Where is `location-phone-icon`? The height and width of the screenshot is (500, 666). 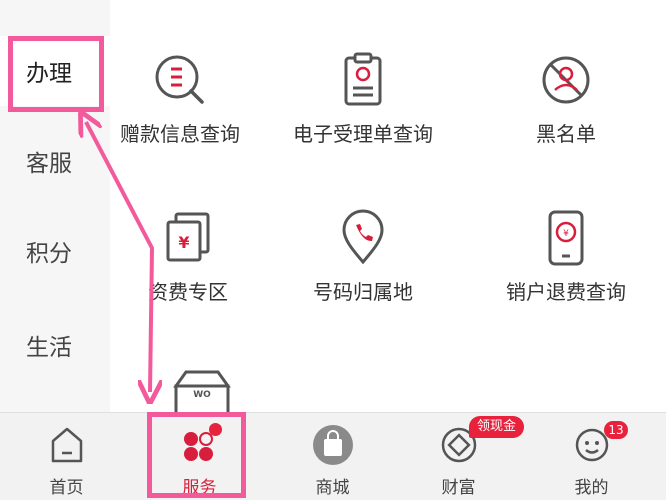
location-phone-icon is located at coordinates (363, 237).